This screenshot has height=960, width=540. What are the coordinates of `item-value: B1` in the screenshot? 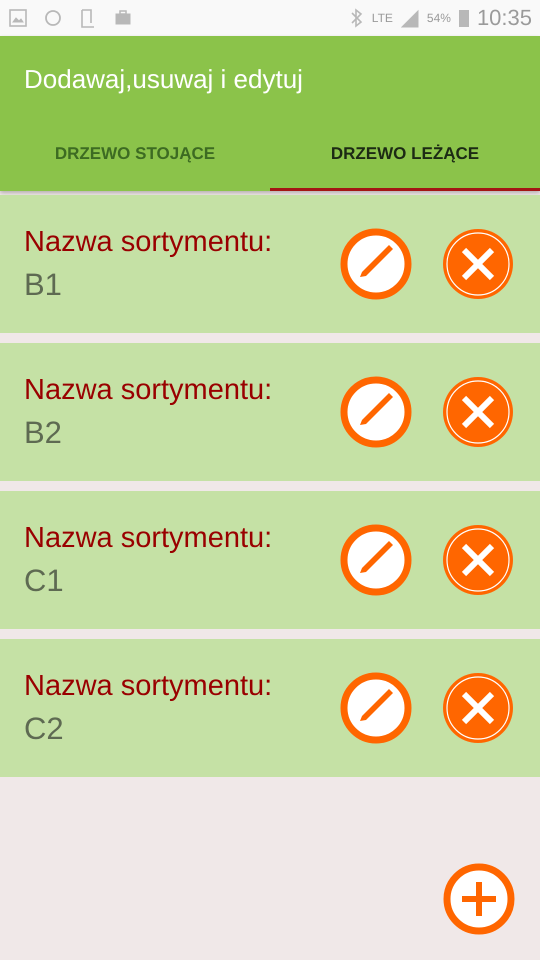 It's located at (43, 284).